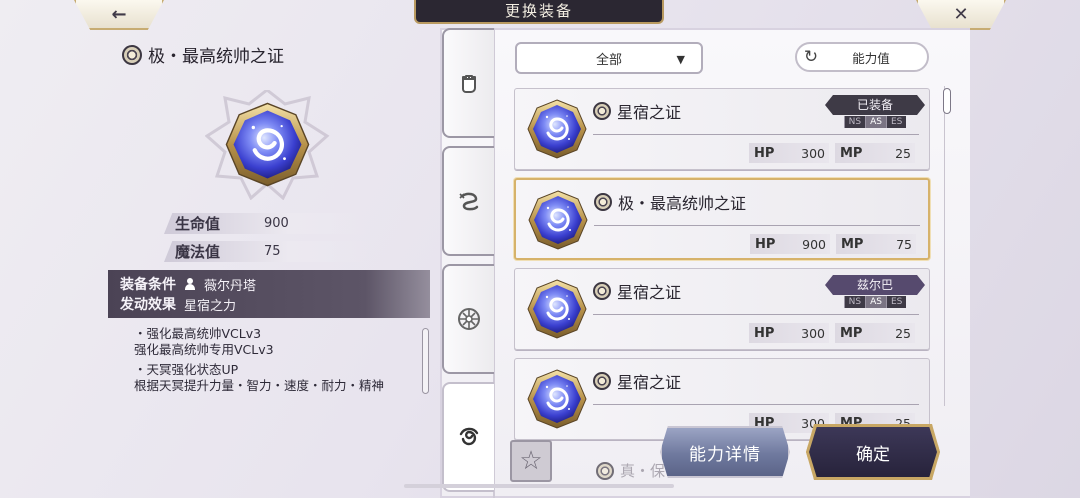 The height and width of the screenshot is (498, 1080). I want to click on category-filter-select: 全部 ▼, so click(609, 58).